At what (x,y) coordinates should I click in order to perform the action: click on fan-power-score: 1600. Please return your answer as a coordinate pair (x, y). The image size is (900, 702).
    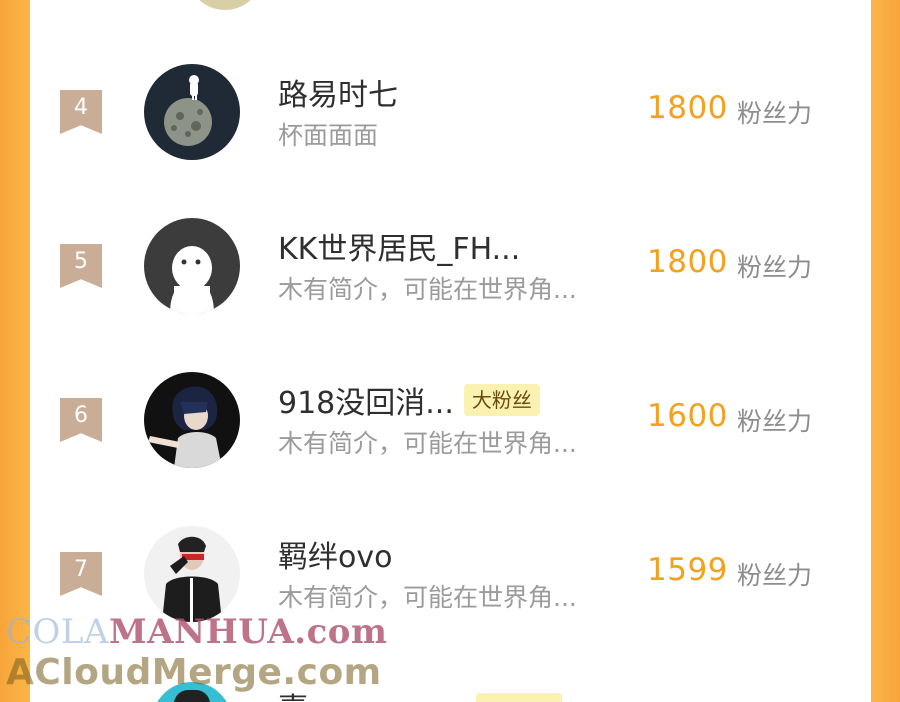
    Looking at the image, I should click on (687, 416).